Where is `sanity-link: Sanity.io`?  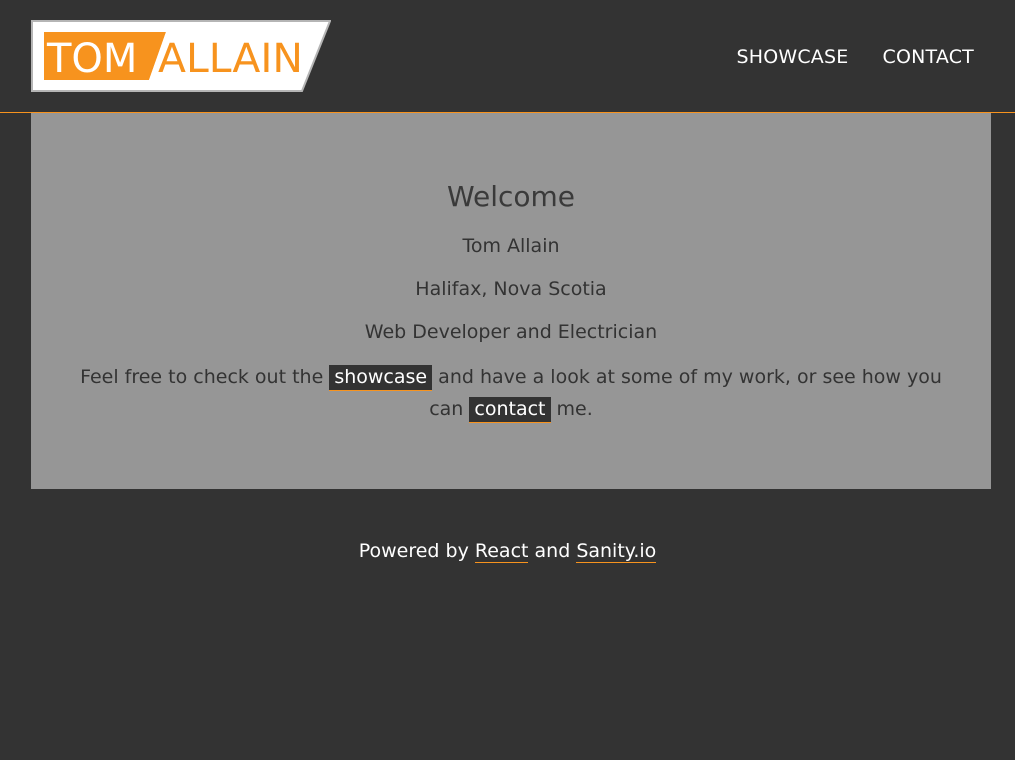
sanity-link: Sanity.io is located at coordinates (616, 551).